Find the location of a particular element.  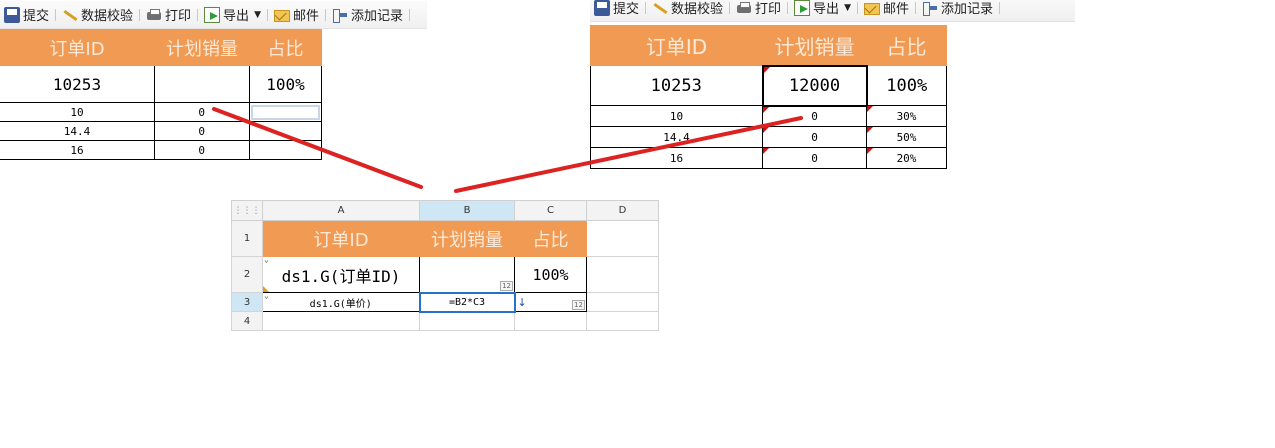

cell-c2: 100% is located at coordinates (550, 274).